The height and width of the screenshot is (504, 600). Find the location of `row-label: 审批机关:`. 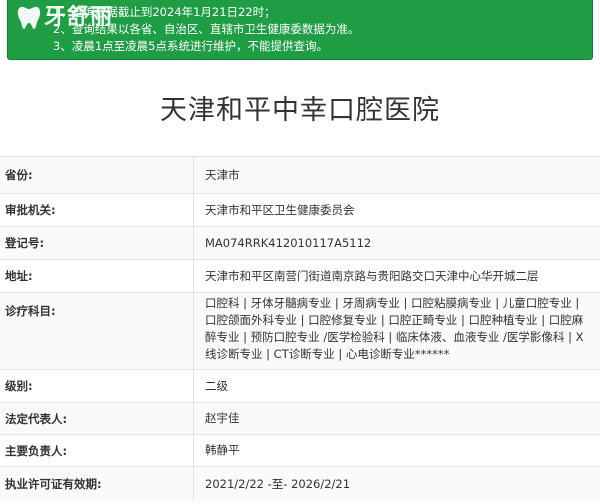

row-label: 审批机关: is located at coordinates (97, 210).